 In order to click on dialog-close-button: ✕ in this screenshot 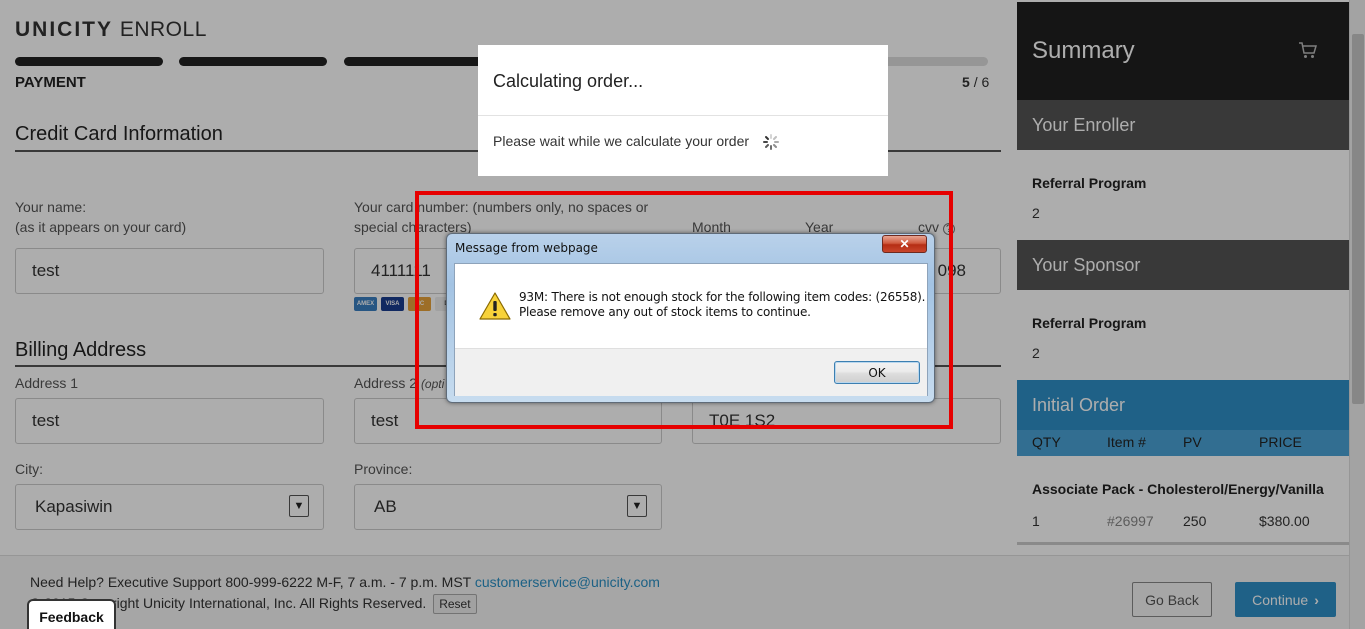, I will do `click(904, 244)`.